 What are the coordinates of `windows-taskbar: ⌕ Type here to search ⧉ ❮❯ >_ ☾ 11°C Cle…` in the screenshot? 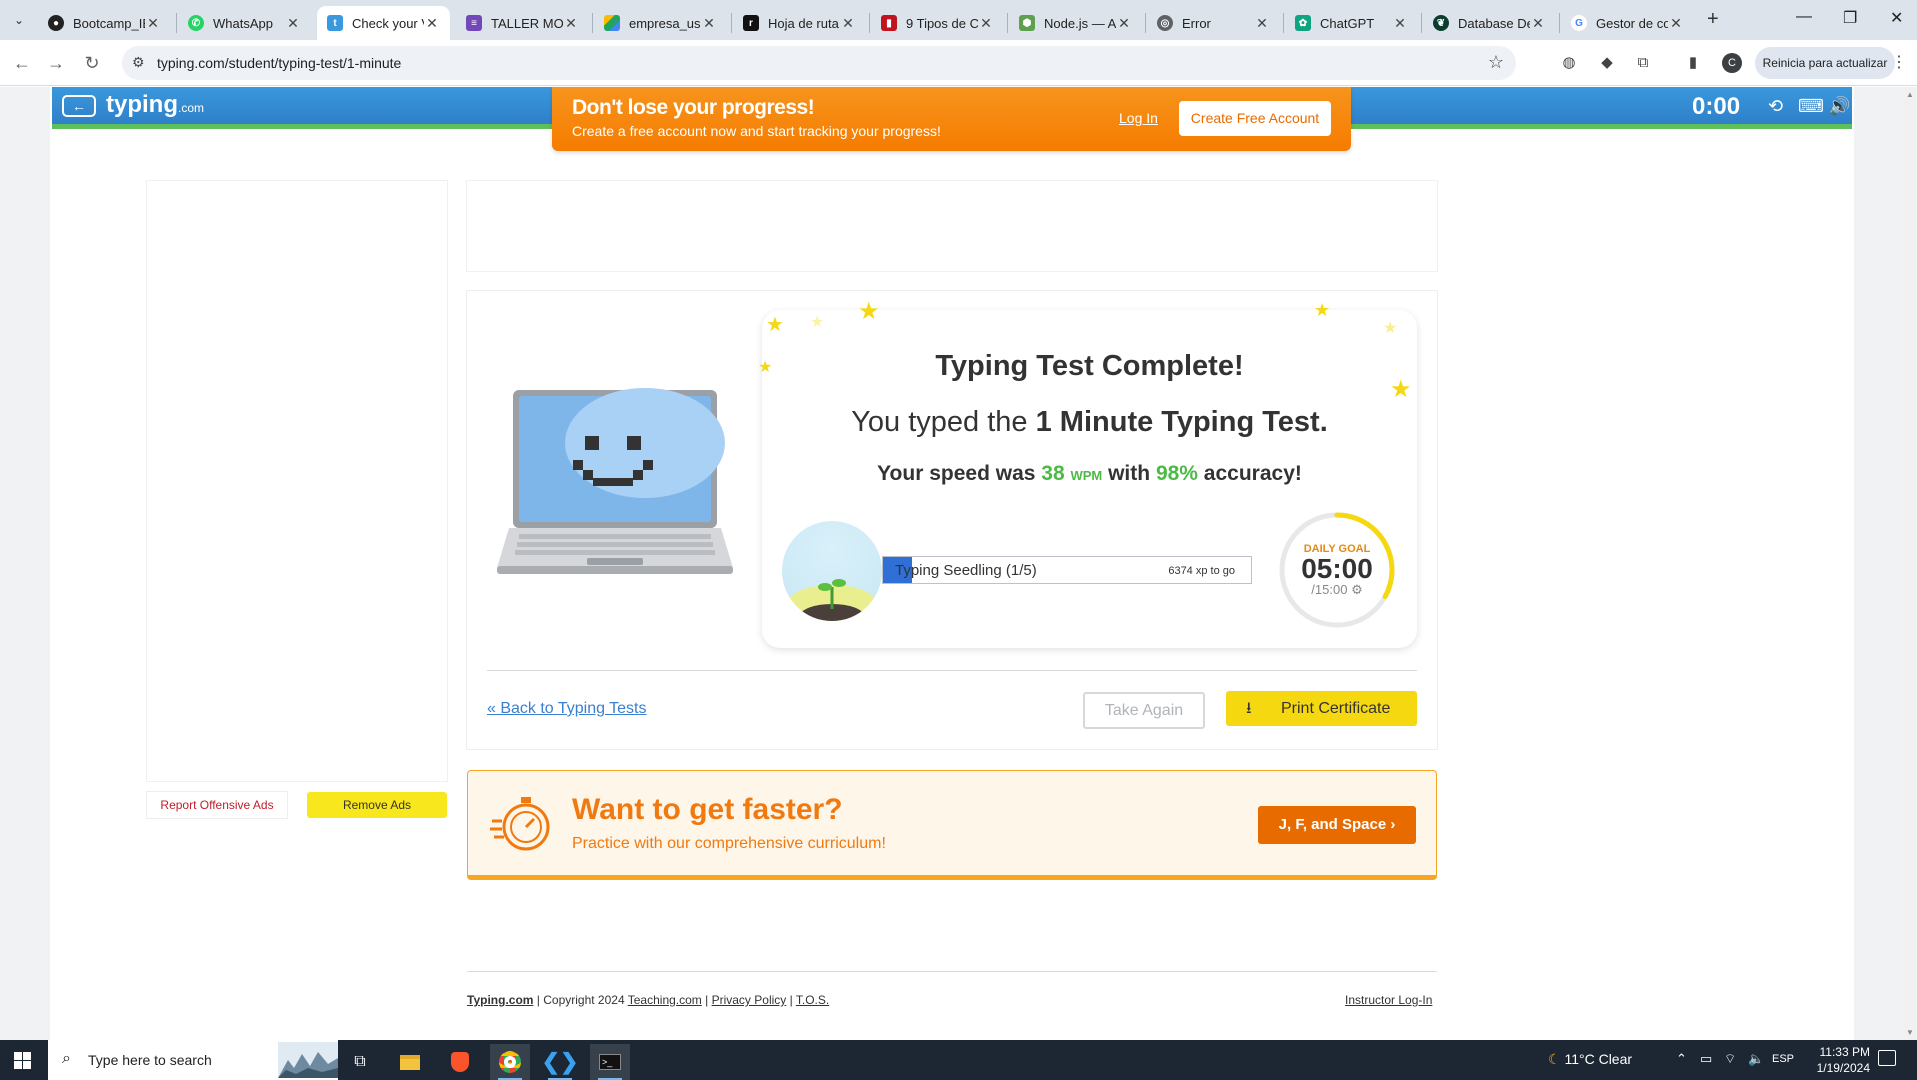 It's located at (958, 1060).